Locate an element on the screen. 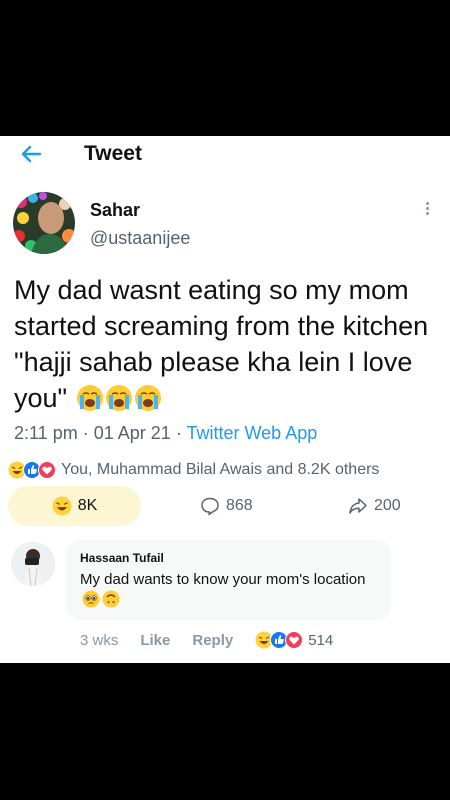  reply-text: My dad wants to know your mom's location is located at coordinates (228, 590).